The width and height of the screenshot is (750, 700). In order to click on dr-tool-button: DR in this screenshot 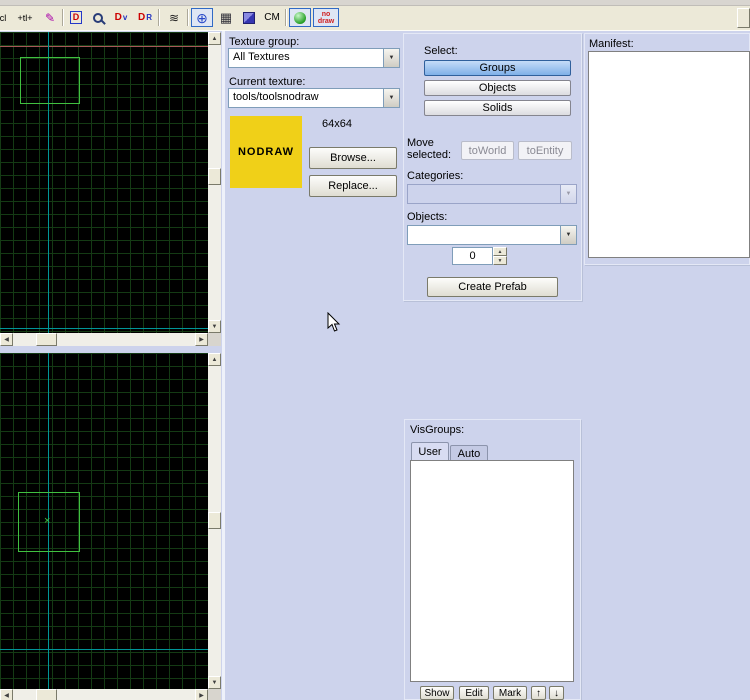, I will do `click(145, 17)`.